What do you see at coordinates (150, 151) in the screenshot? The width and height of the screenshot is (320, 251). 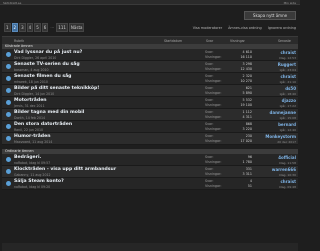 I see `section-normal: Ordinarie ämnen` at bounding box center [150, 151].